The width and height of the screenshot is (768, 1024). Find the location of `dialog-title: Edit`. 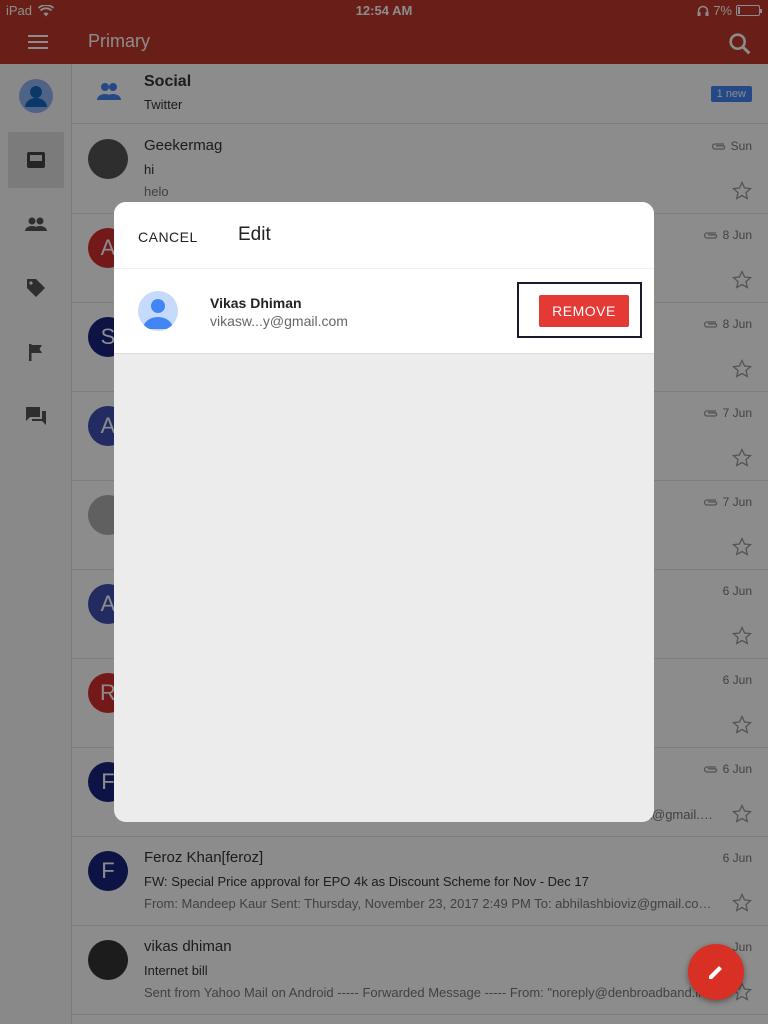

dialog-title: Edit is located at coordinates (254, 234).